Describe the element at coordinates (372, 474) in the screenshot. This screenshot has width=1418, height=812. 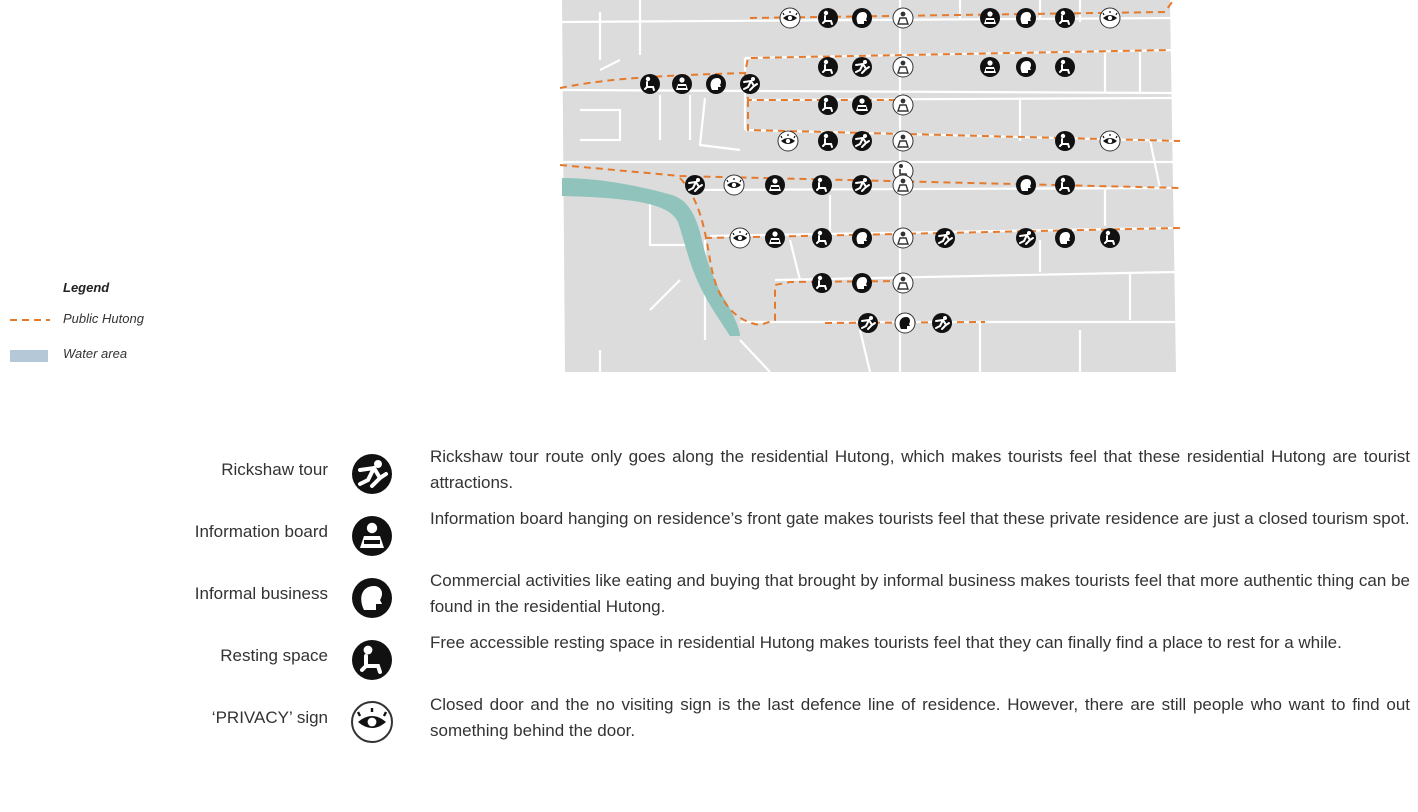
I see `rickshaw-icon` at that location.